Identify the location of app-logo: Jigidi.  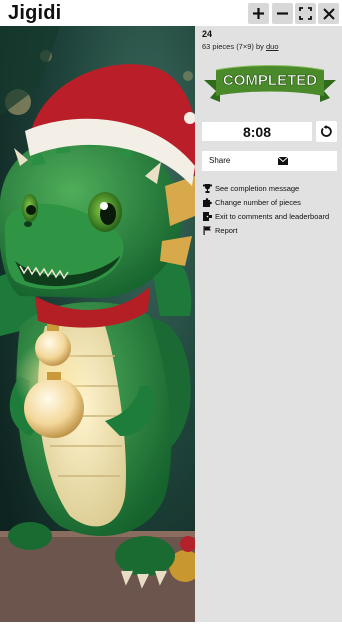
(34, 13).